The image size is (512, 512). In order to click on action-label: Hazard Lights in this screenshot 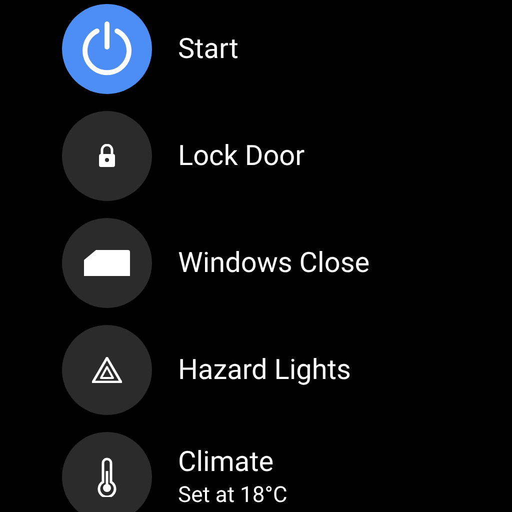, I will do `click(264, 370)`.